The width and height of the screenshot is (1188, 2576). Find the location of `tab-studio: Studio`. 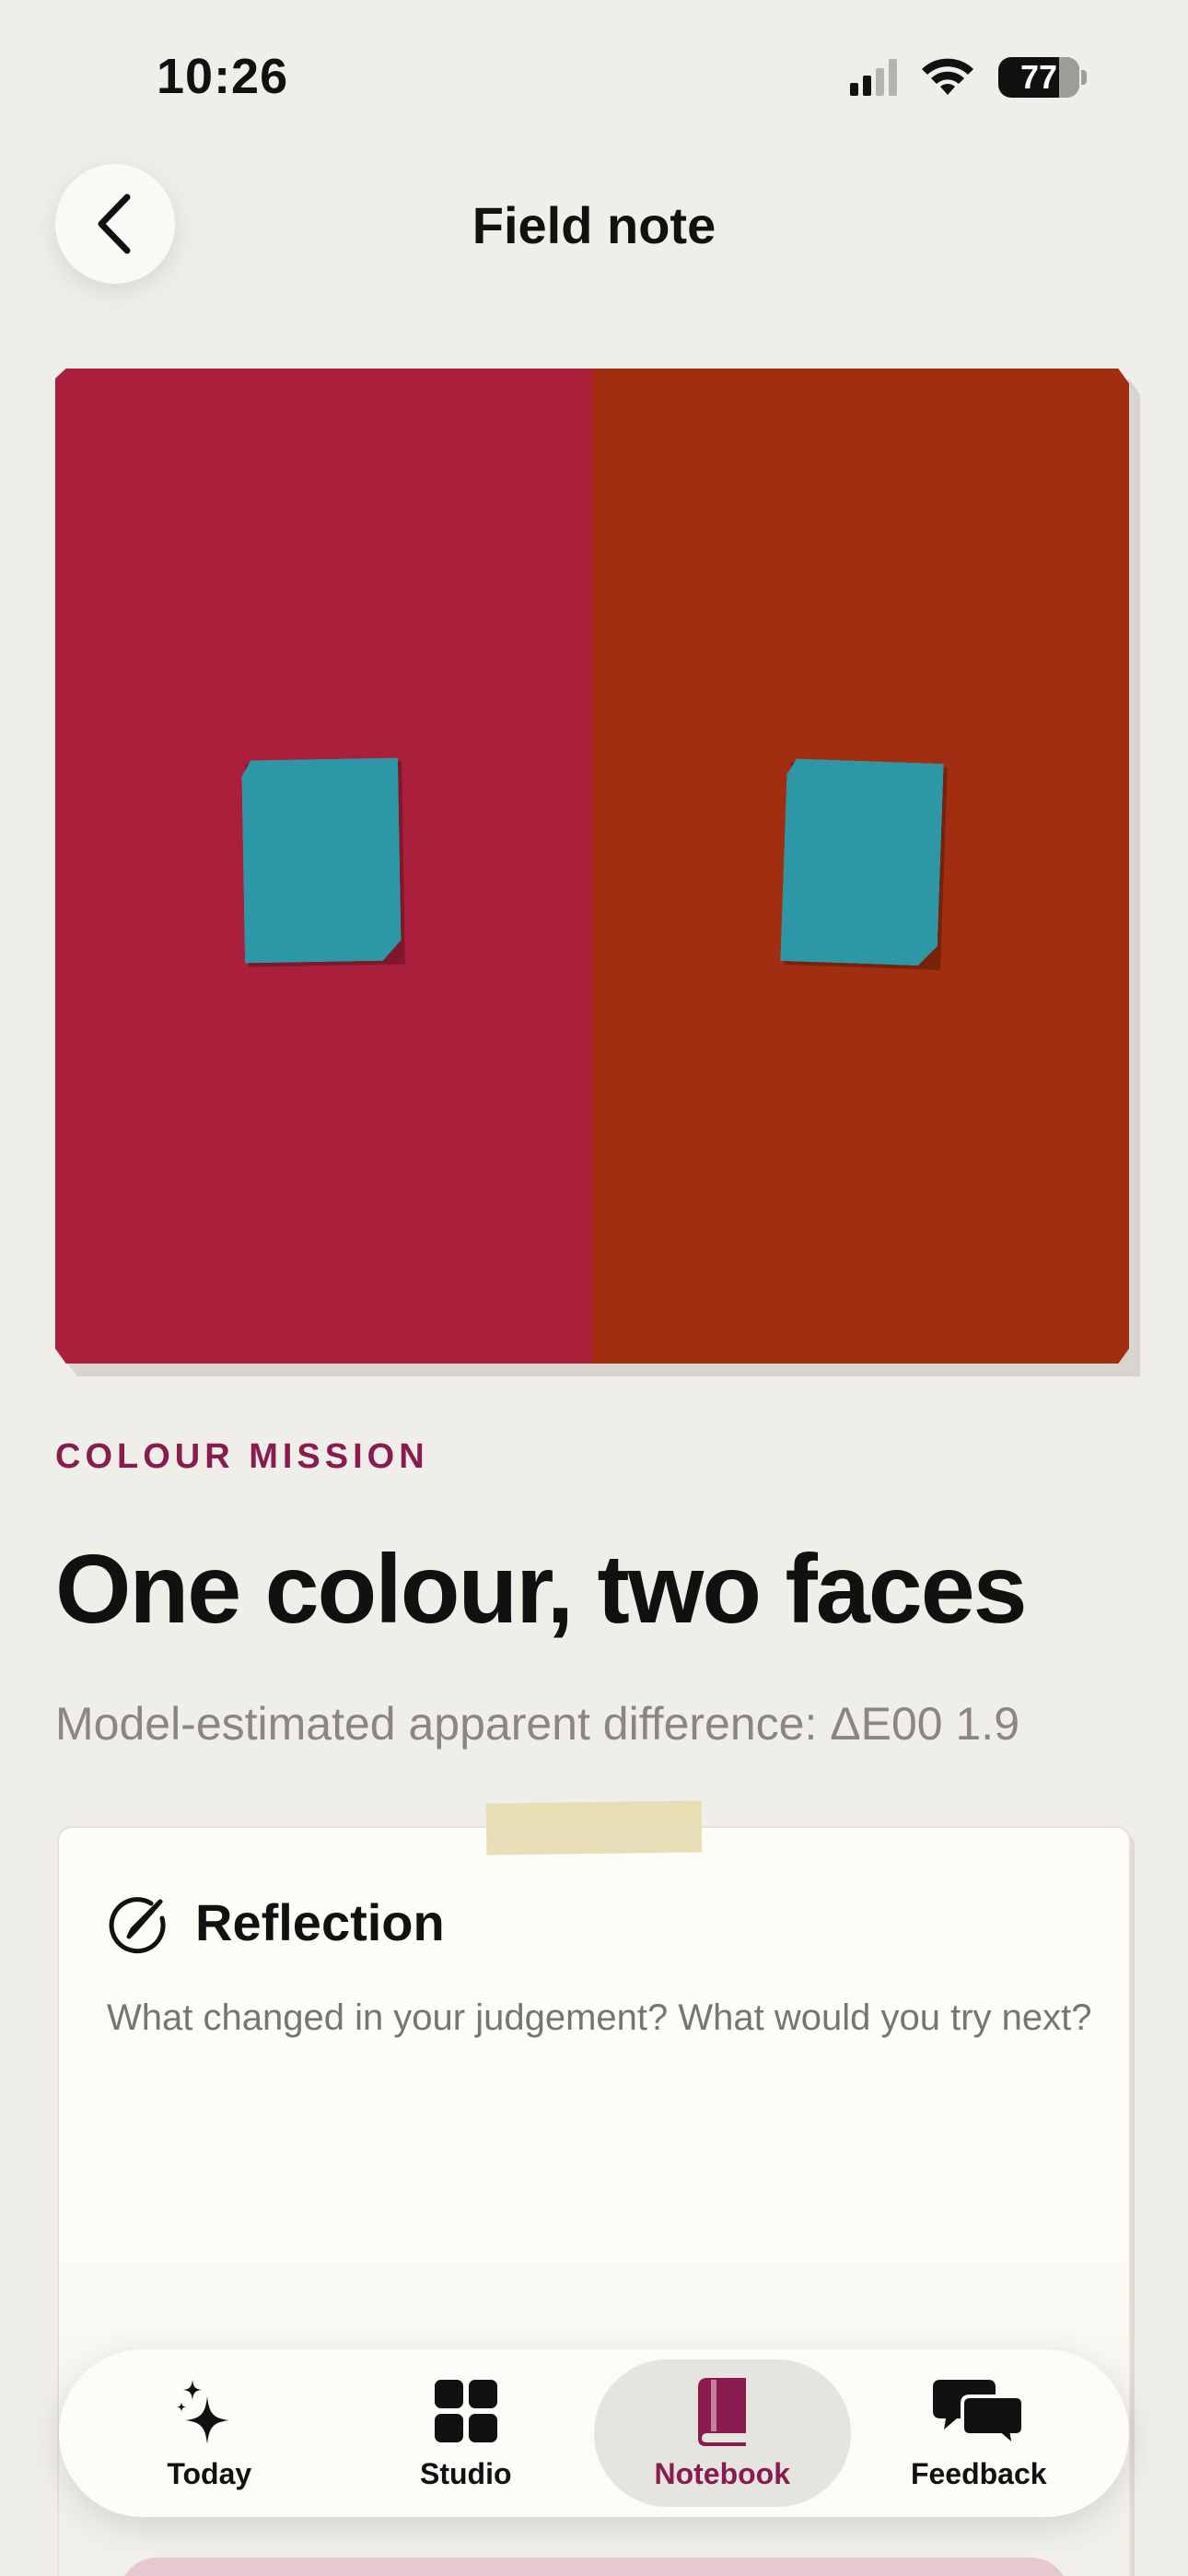

tab-studio: Studio is located at coordinates (466, 2433).